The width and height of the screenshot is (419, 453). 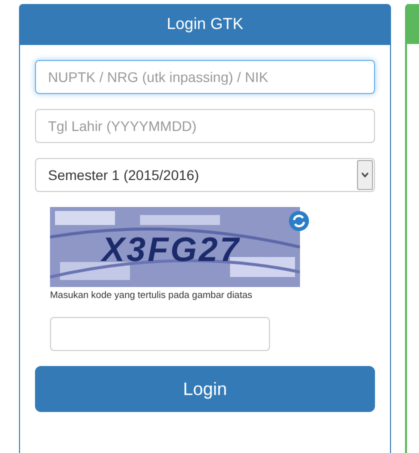 What do you see at coordinates (205, 77) in the screenshot?
I see `input-field: NUPTK / NRG (utk inpassing) / NIK` at bounding box center [205, 77].